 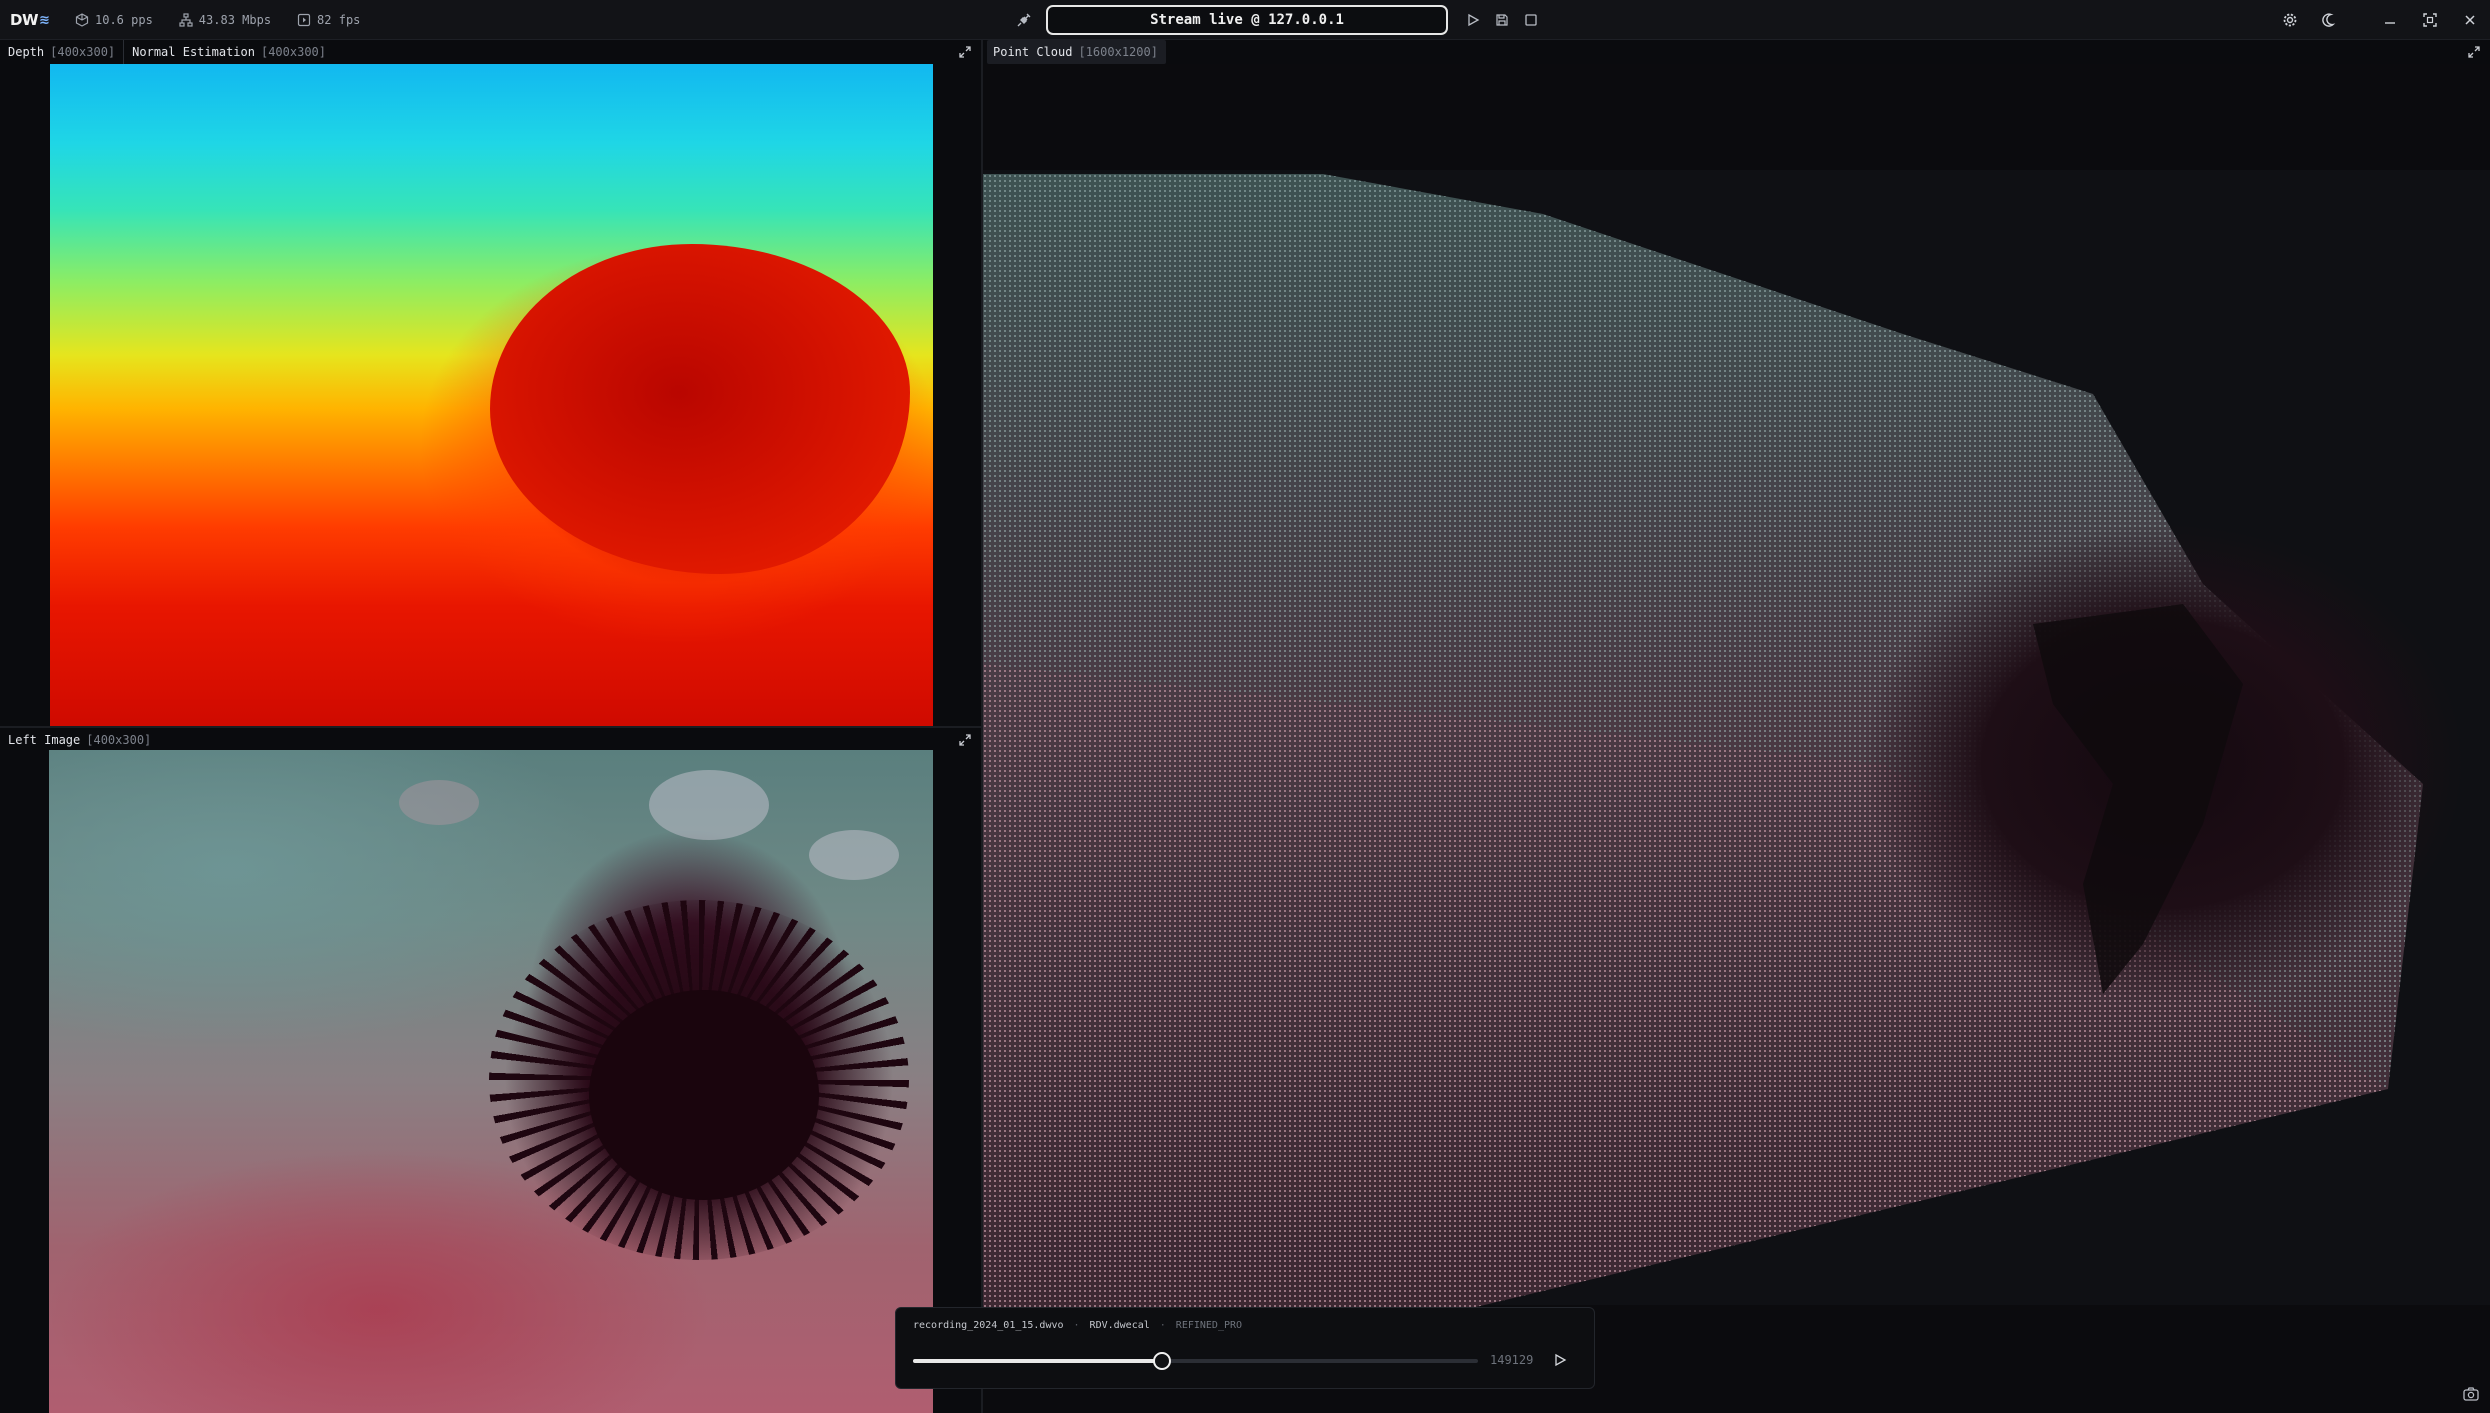 I want to click on stats-bar: 10.6 pps 43.83 Mbps 82 fps, so click(x=217, y=20).